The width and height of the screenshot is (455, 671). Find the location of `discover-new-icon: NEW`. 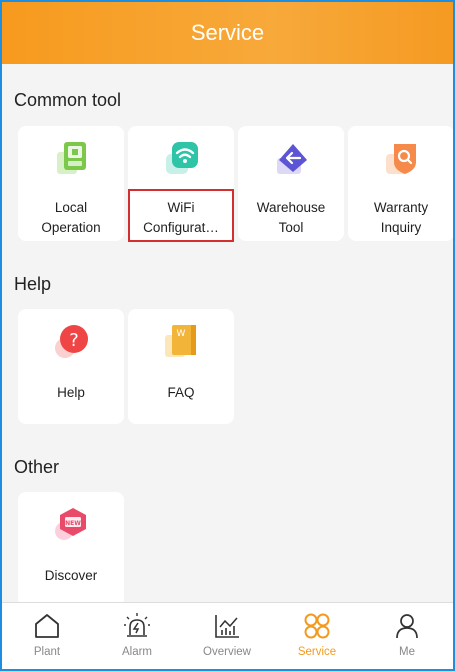

discover-new-icon: NEW is located at coordinates (70, 524).